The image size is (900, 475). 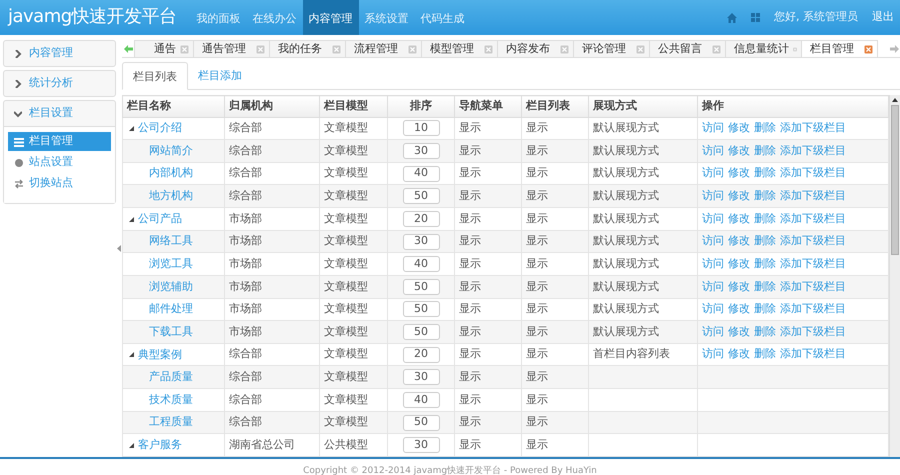 What do you see at coordinates (386, 17) in the screenshot?
I see `nav-link: 系统设置` at bounding box center [386, 17].